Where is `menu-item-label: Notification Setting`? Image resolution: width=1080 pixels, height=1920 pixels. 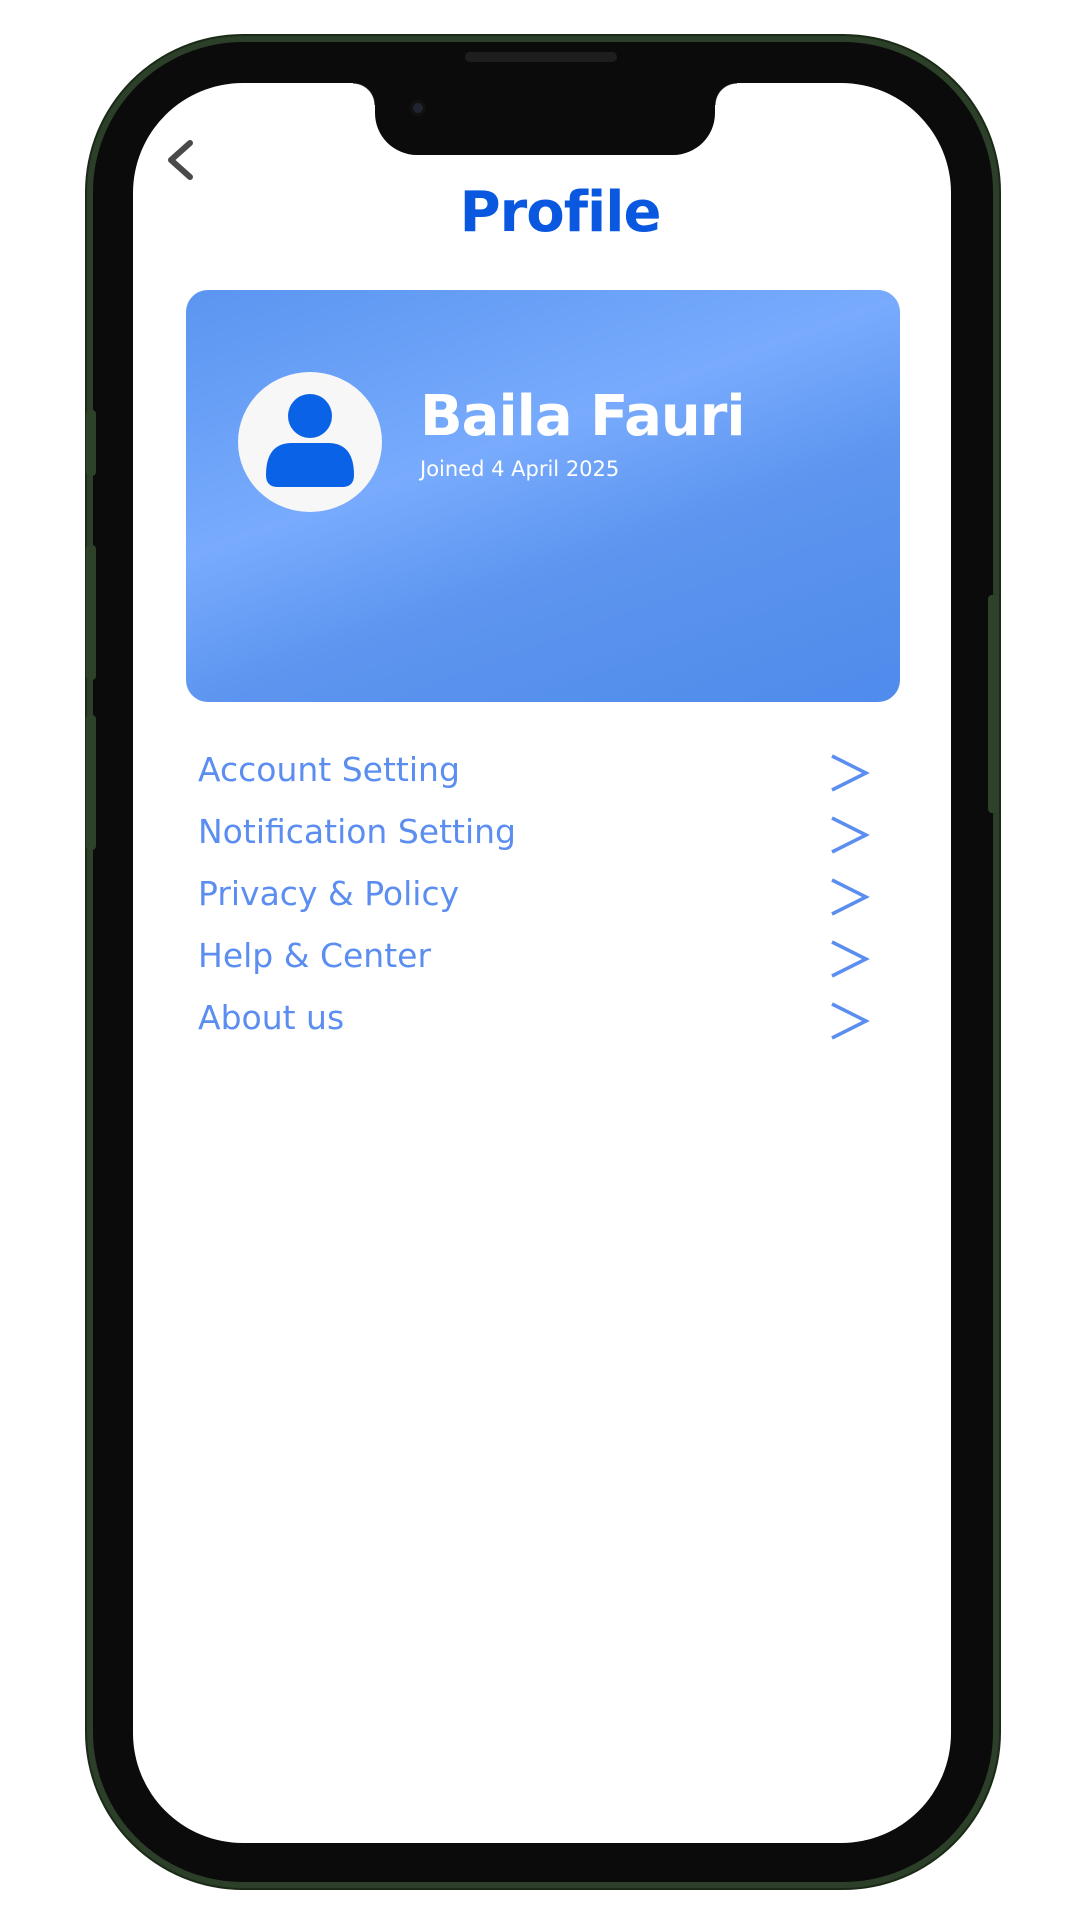 menu-item-label: Notification Setting is located at coordinates (357, 831).